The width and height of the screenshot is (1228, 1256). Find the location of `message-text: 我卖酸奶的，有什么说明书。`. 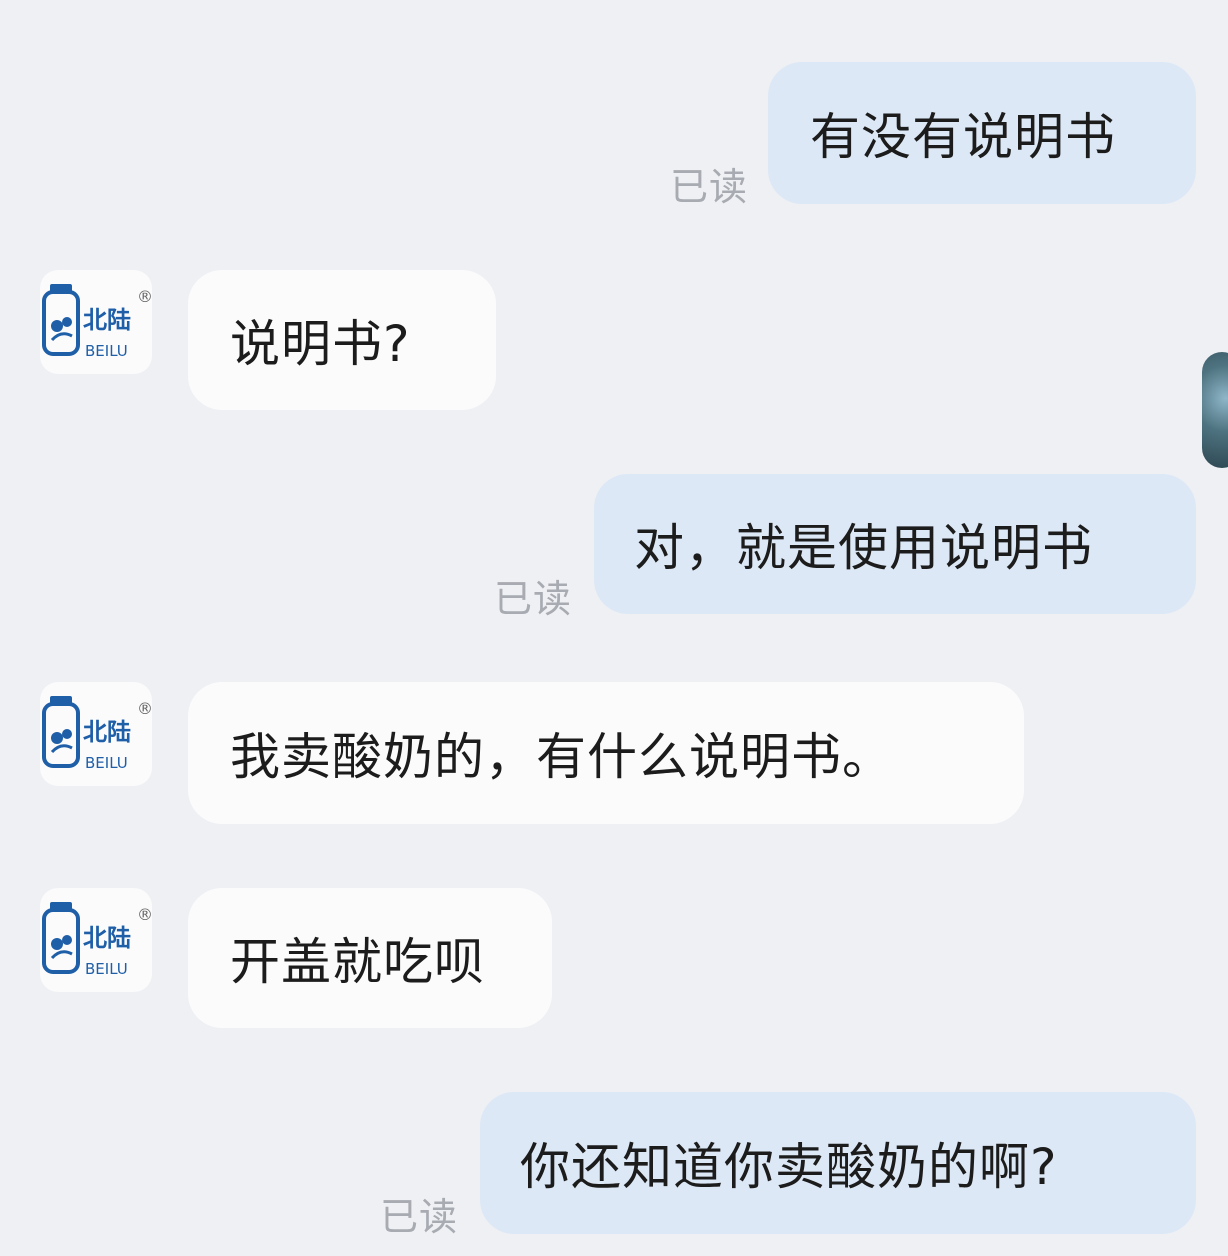

message-text: 我卖酸奶的，有什么说明书。 is located at coordinates (561, 757).